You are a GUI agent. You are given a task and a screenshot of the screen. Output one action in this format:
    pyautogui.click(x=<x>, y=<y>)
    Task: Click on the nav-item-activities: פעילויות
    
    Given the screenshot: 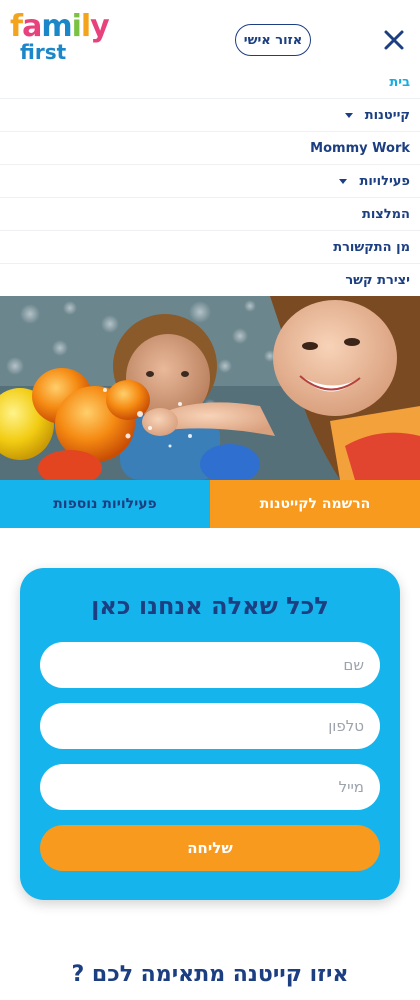 What is the action you would take?
    pyautogui.click(x=210, y=181)
    